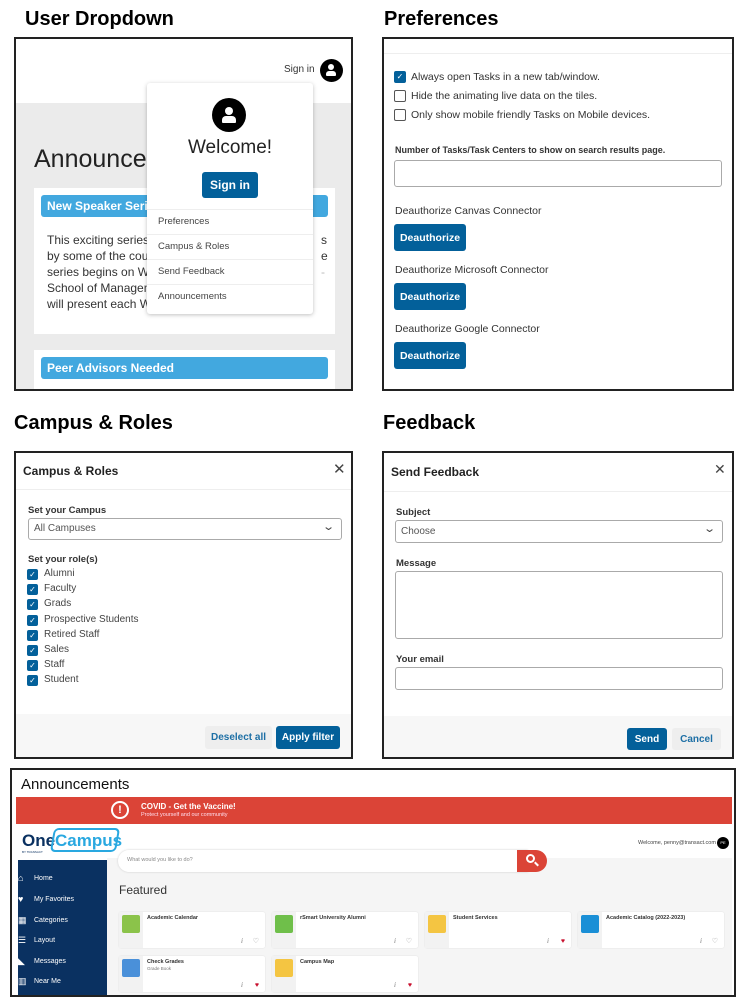  I want to click on email-input, so click(559, 678).